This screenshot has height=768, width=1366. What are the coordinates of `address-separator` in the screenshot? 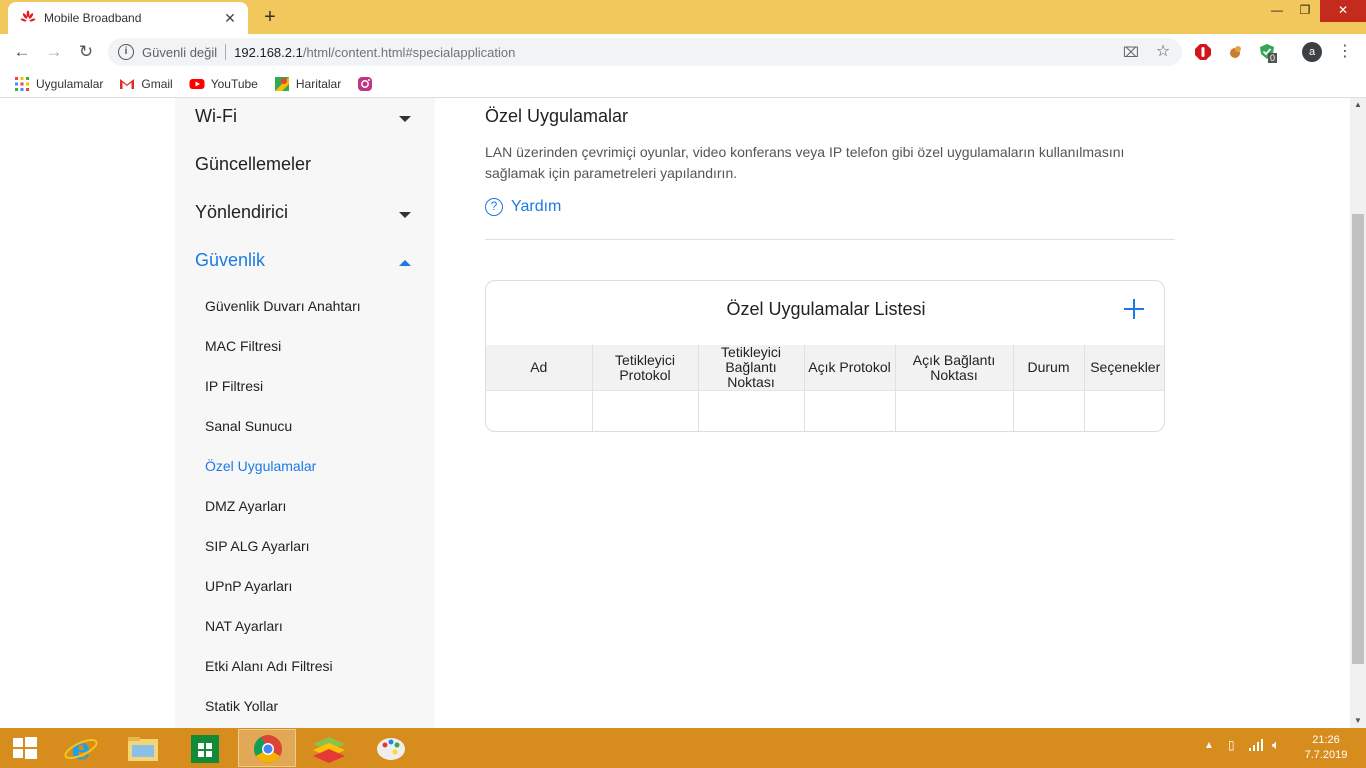 It's located at (226, 52).